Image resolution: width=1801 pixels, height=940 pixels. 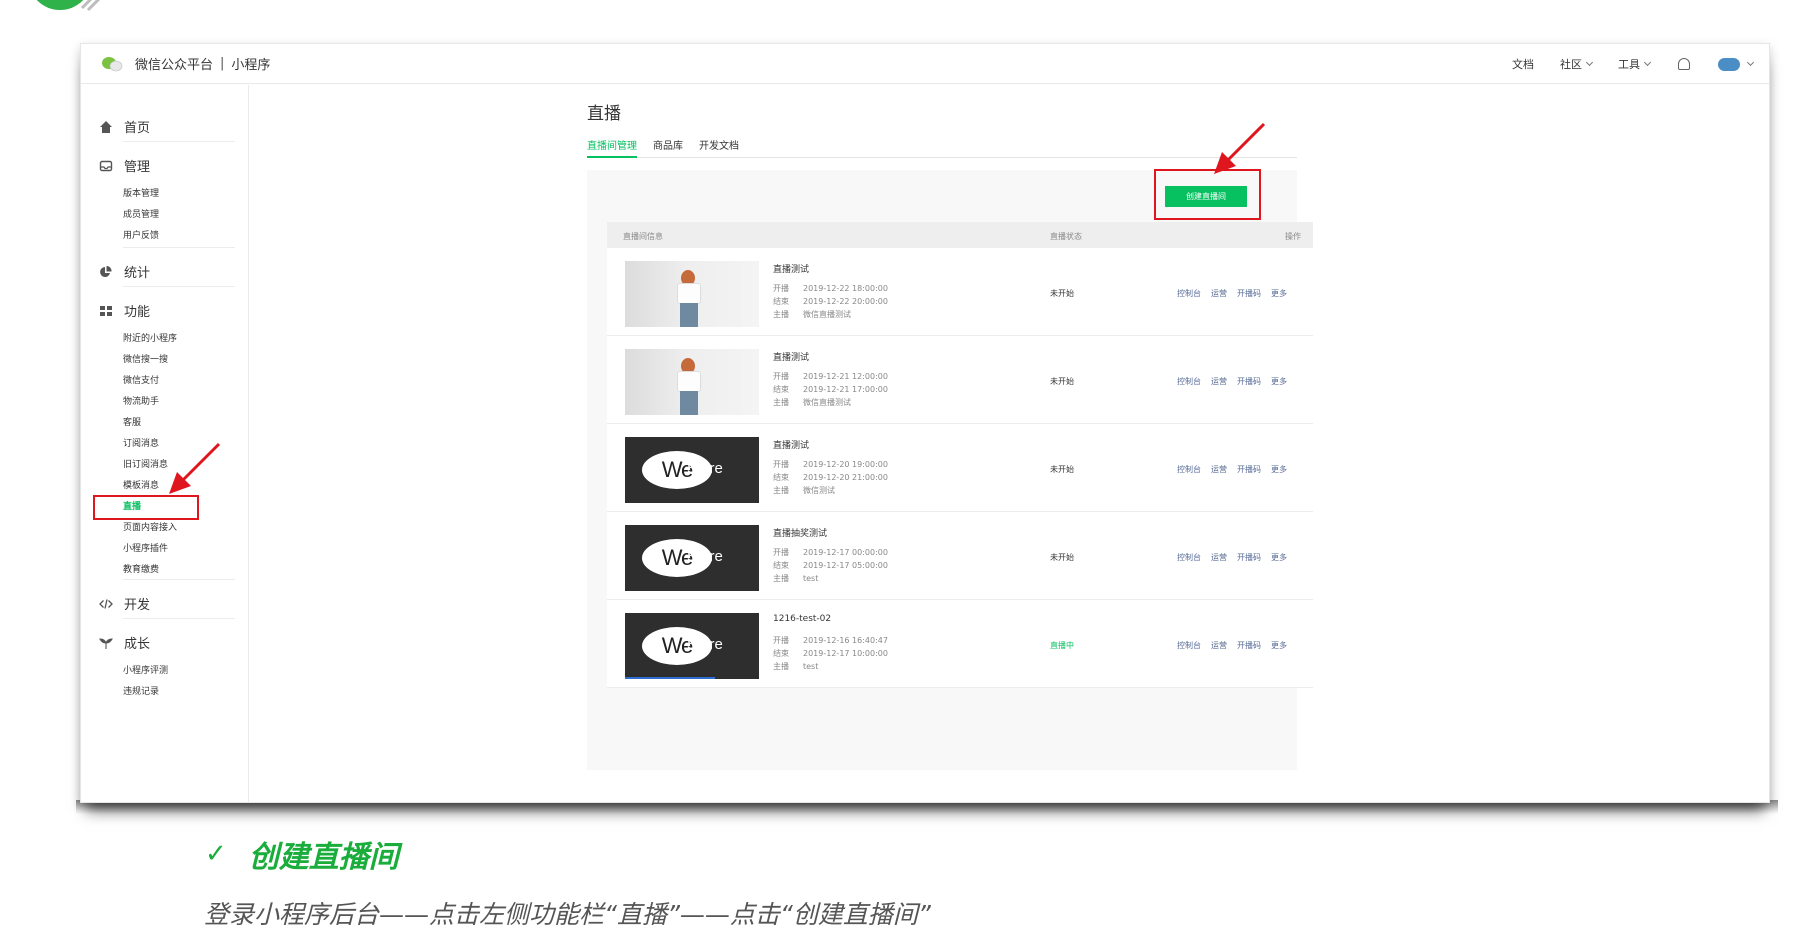 I want to click on tab-live-manage: 直播间管理, so click(x=612, y=145).